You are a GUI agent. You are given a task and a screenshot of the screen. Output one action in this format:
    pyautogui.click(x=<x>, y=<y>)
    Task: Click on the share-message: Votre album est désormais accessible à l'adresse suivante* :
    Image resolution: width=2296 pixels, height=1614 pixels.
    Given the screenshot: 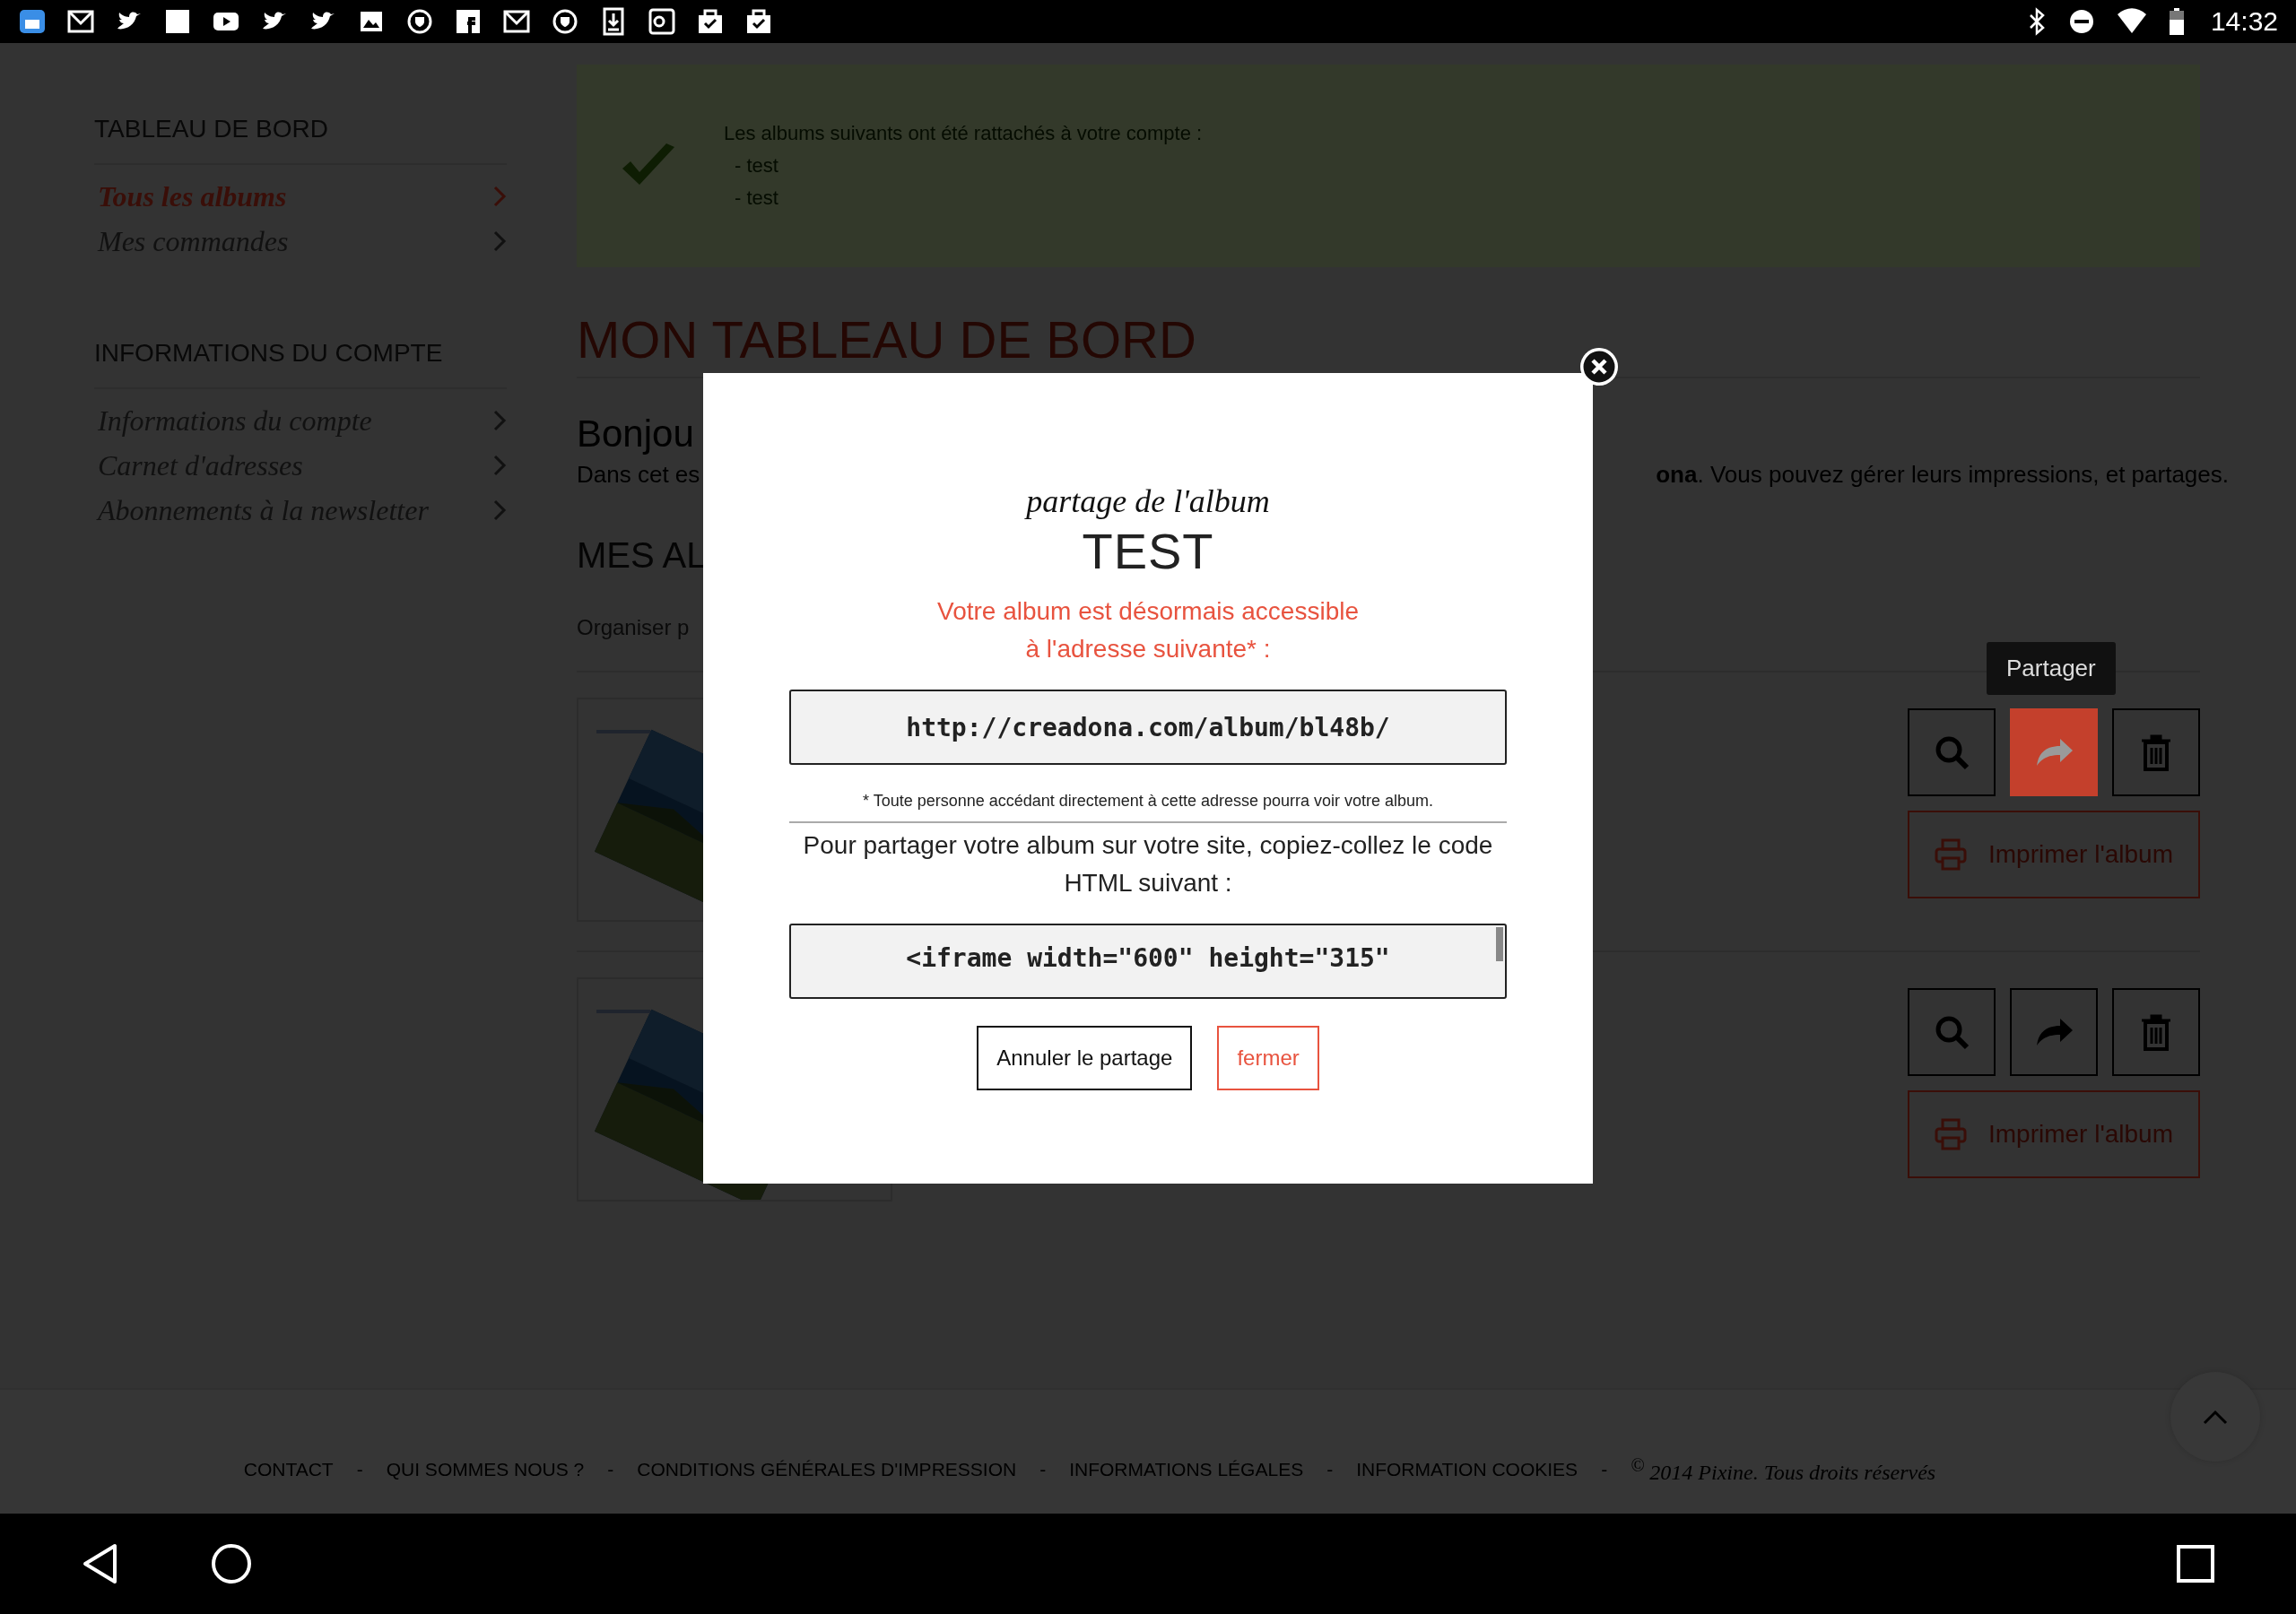 What is the action you would take?
    pyautogui.click(x=1148, y=630)
    